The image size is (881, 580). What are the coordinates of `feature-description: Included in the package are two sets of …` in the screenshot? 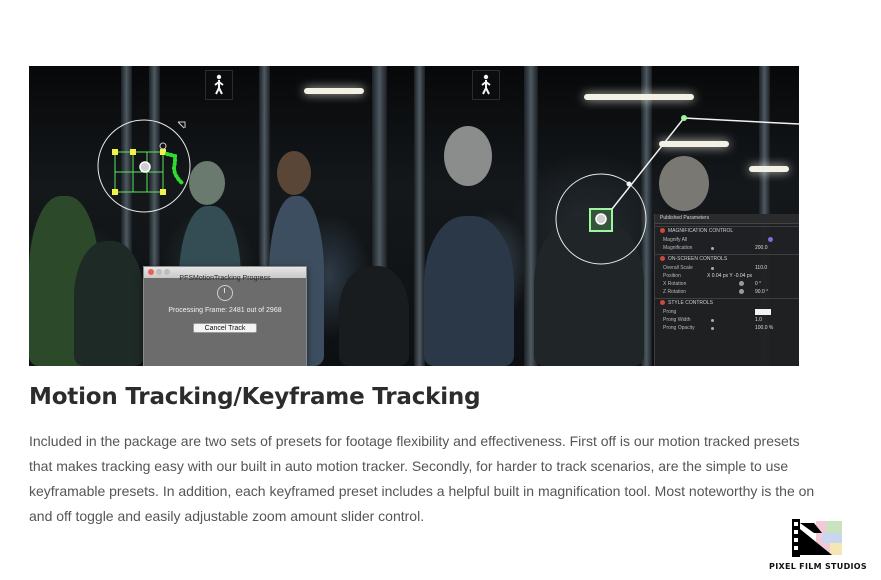 It's located at (422, 478).